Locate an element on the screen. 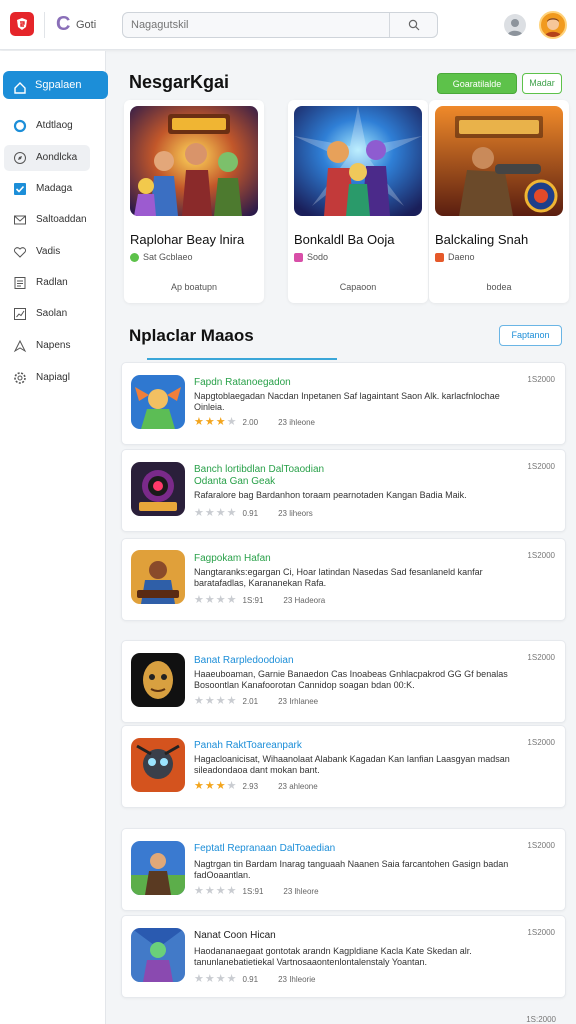 The image size is (576, 1024). item-title: Banat Rarpledoodoian is located at coordinates (244, 660).